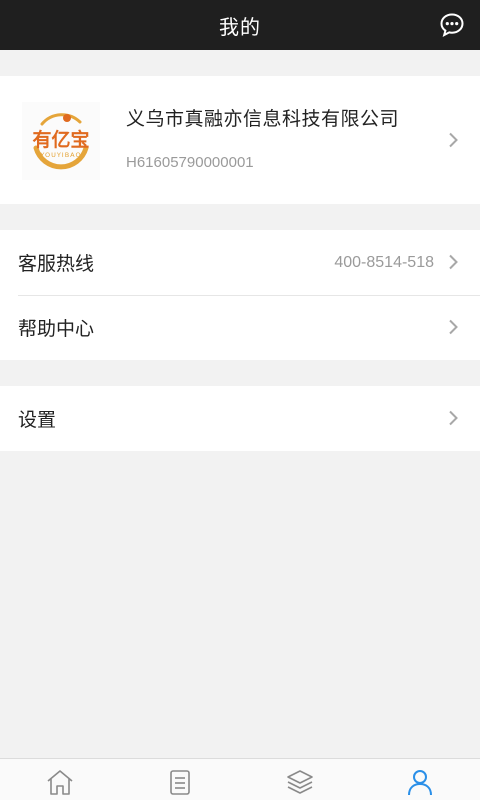  I want to click on home-icon, so click(60, 782).